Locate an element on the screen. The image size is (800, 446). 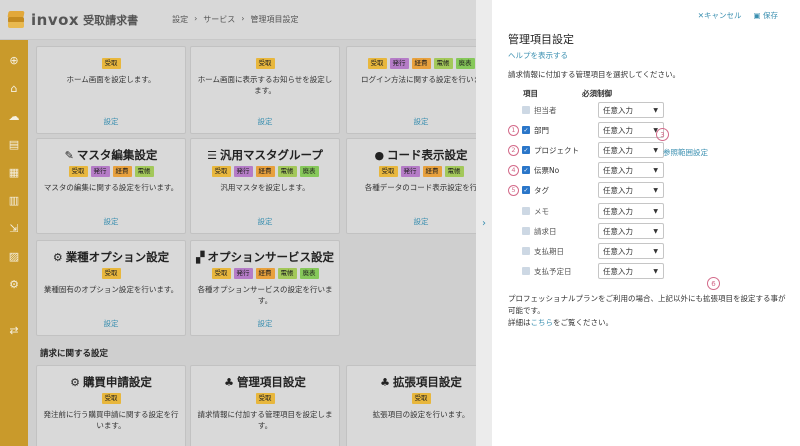
breadcrumb-settings: 設定 is located at coordinates (180, 19).